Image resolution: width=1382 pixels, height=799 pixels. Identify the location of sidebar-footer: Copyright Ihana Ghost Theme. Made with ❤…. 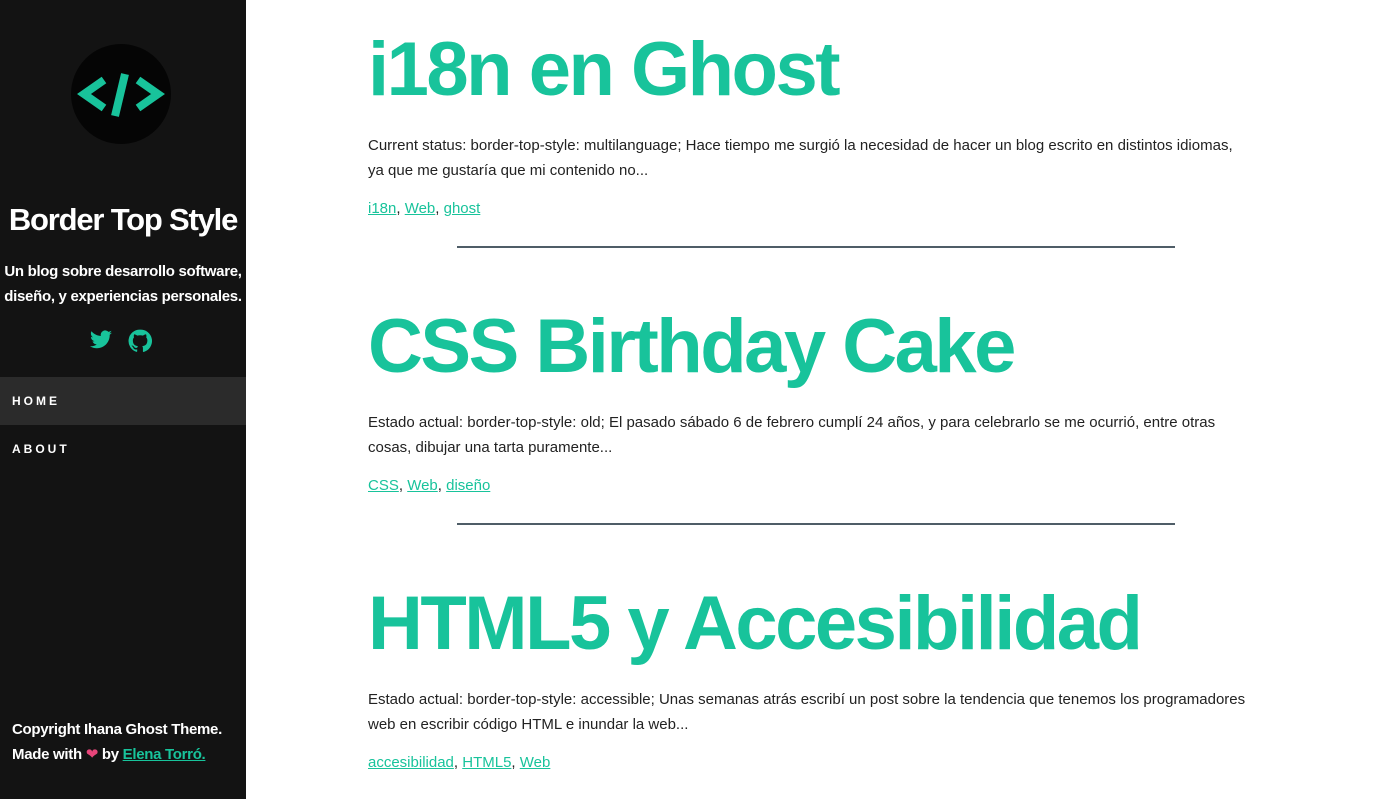
(127, 742).